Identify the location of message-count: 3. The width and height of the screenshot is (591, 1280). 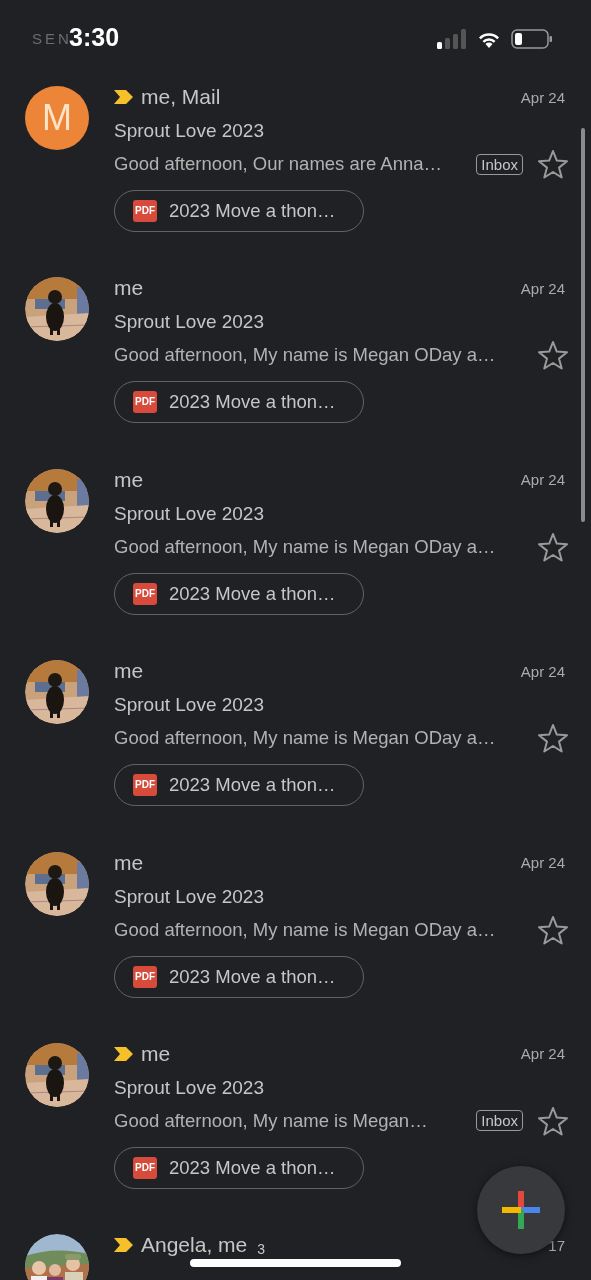
(261, 1249).